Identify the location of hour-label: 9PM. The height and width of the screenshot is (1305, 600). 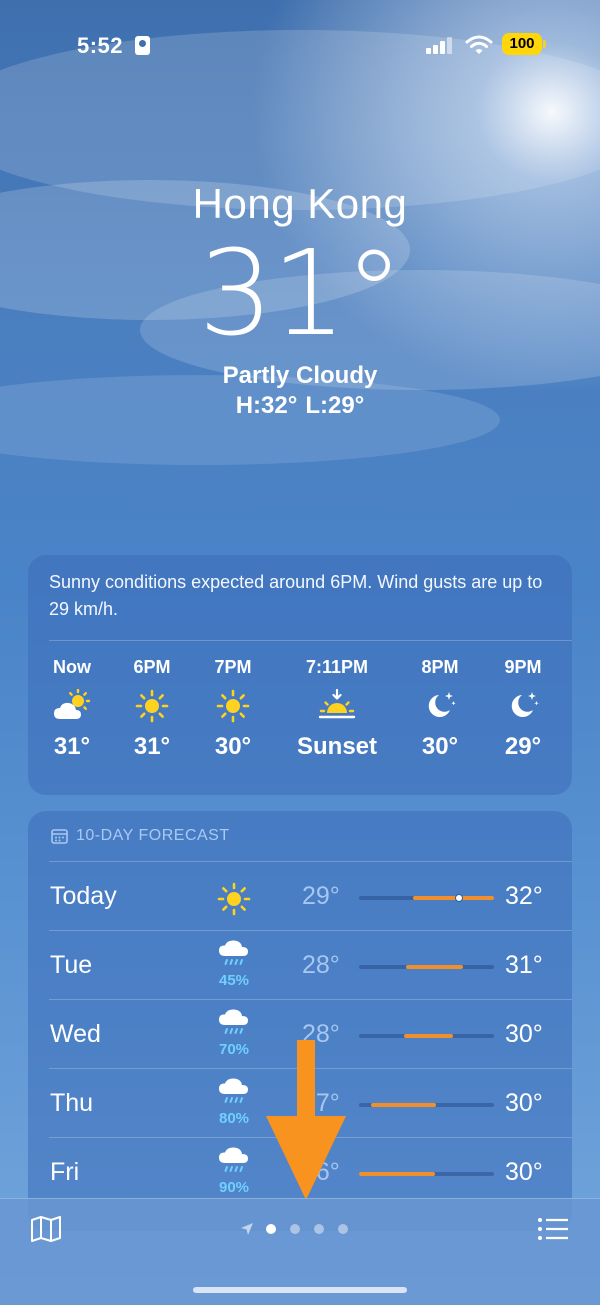
(523, 667).